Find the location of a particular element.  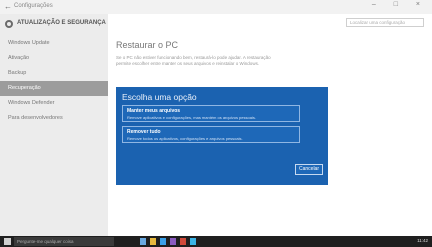

option-title: Manter meus arquivos is located at coordinates (154, 111).